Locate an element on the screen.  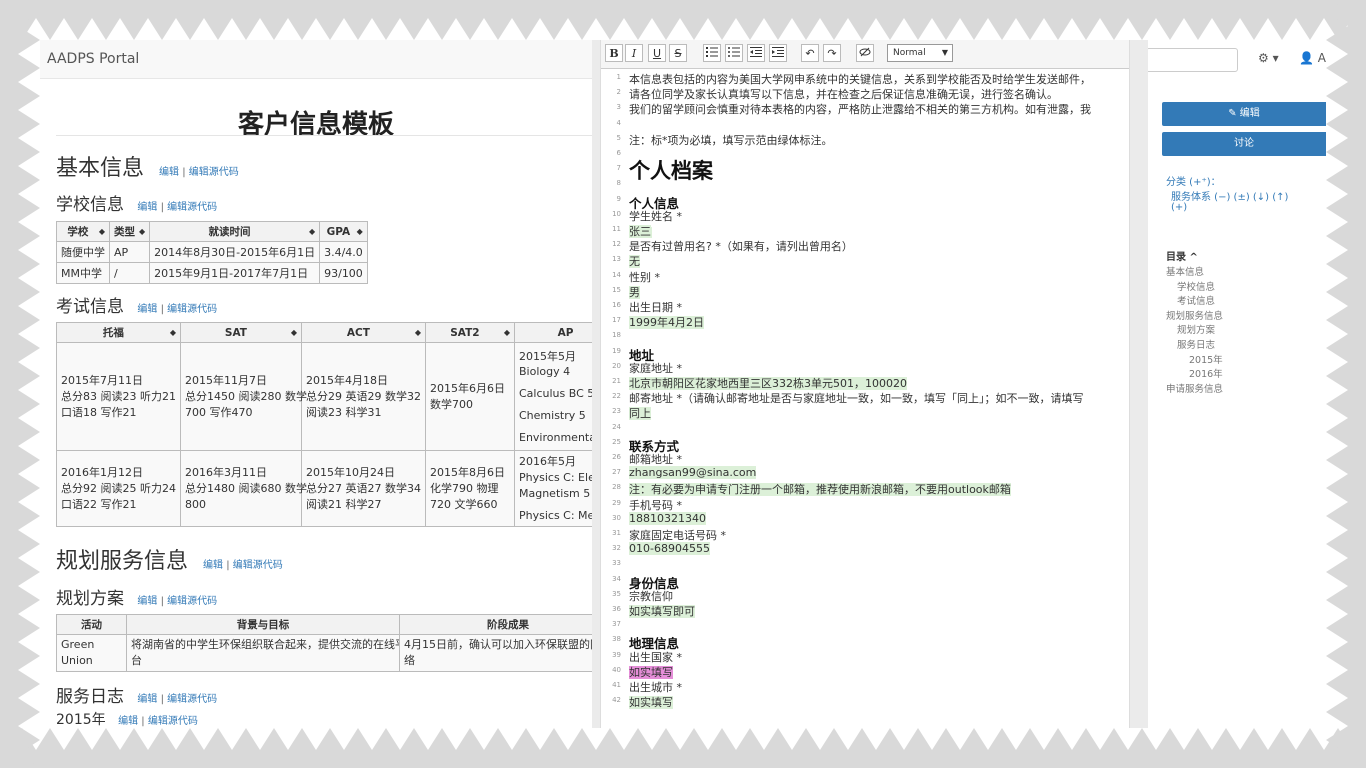
editor-line: 7 个人档案 is located at coordinates (865, 171).